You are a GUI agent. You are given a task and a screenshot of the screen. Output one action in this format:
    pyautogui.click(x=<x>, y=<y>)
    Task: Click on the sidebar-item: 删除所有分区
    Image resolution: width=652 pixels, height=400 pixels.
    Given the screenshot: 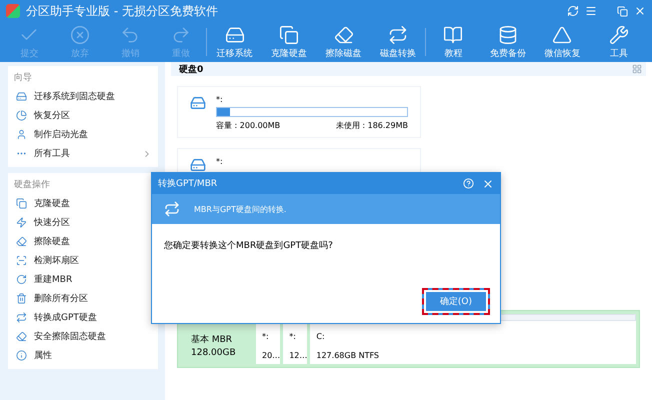 What is the action you would take?
    pyautogui.click(x=83, y=298)
    